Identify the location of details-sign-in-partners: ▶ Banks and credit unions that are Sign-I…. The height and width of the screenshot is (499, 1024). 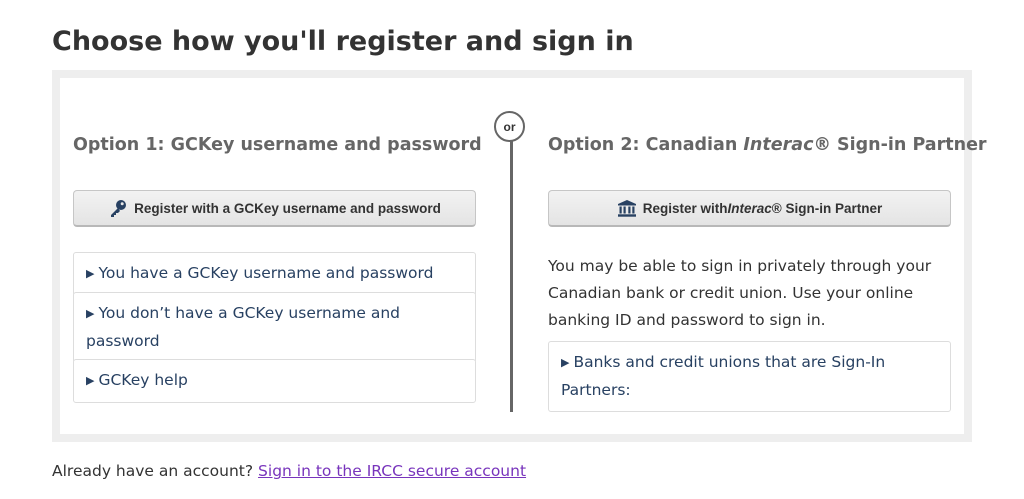
(749, 376).